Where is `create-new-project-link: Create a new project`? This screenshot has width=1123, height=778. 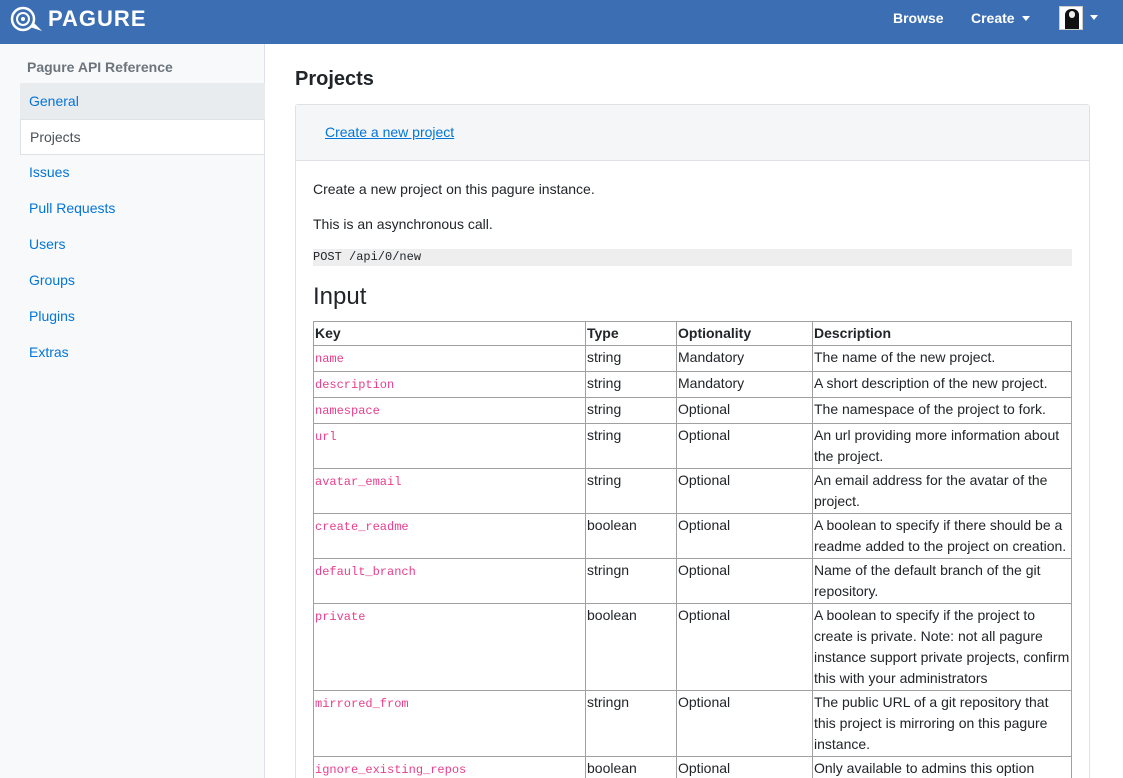
create-new-project-link: Create a new project is located at coordinates (389, 132).